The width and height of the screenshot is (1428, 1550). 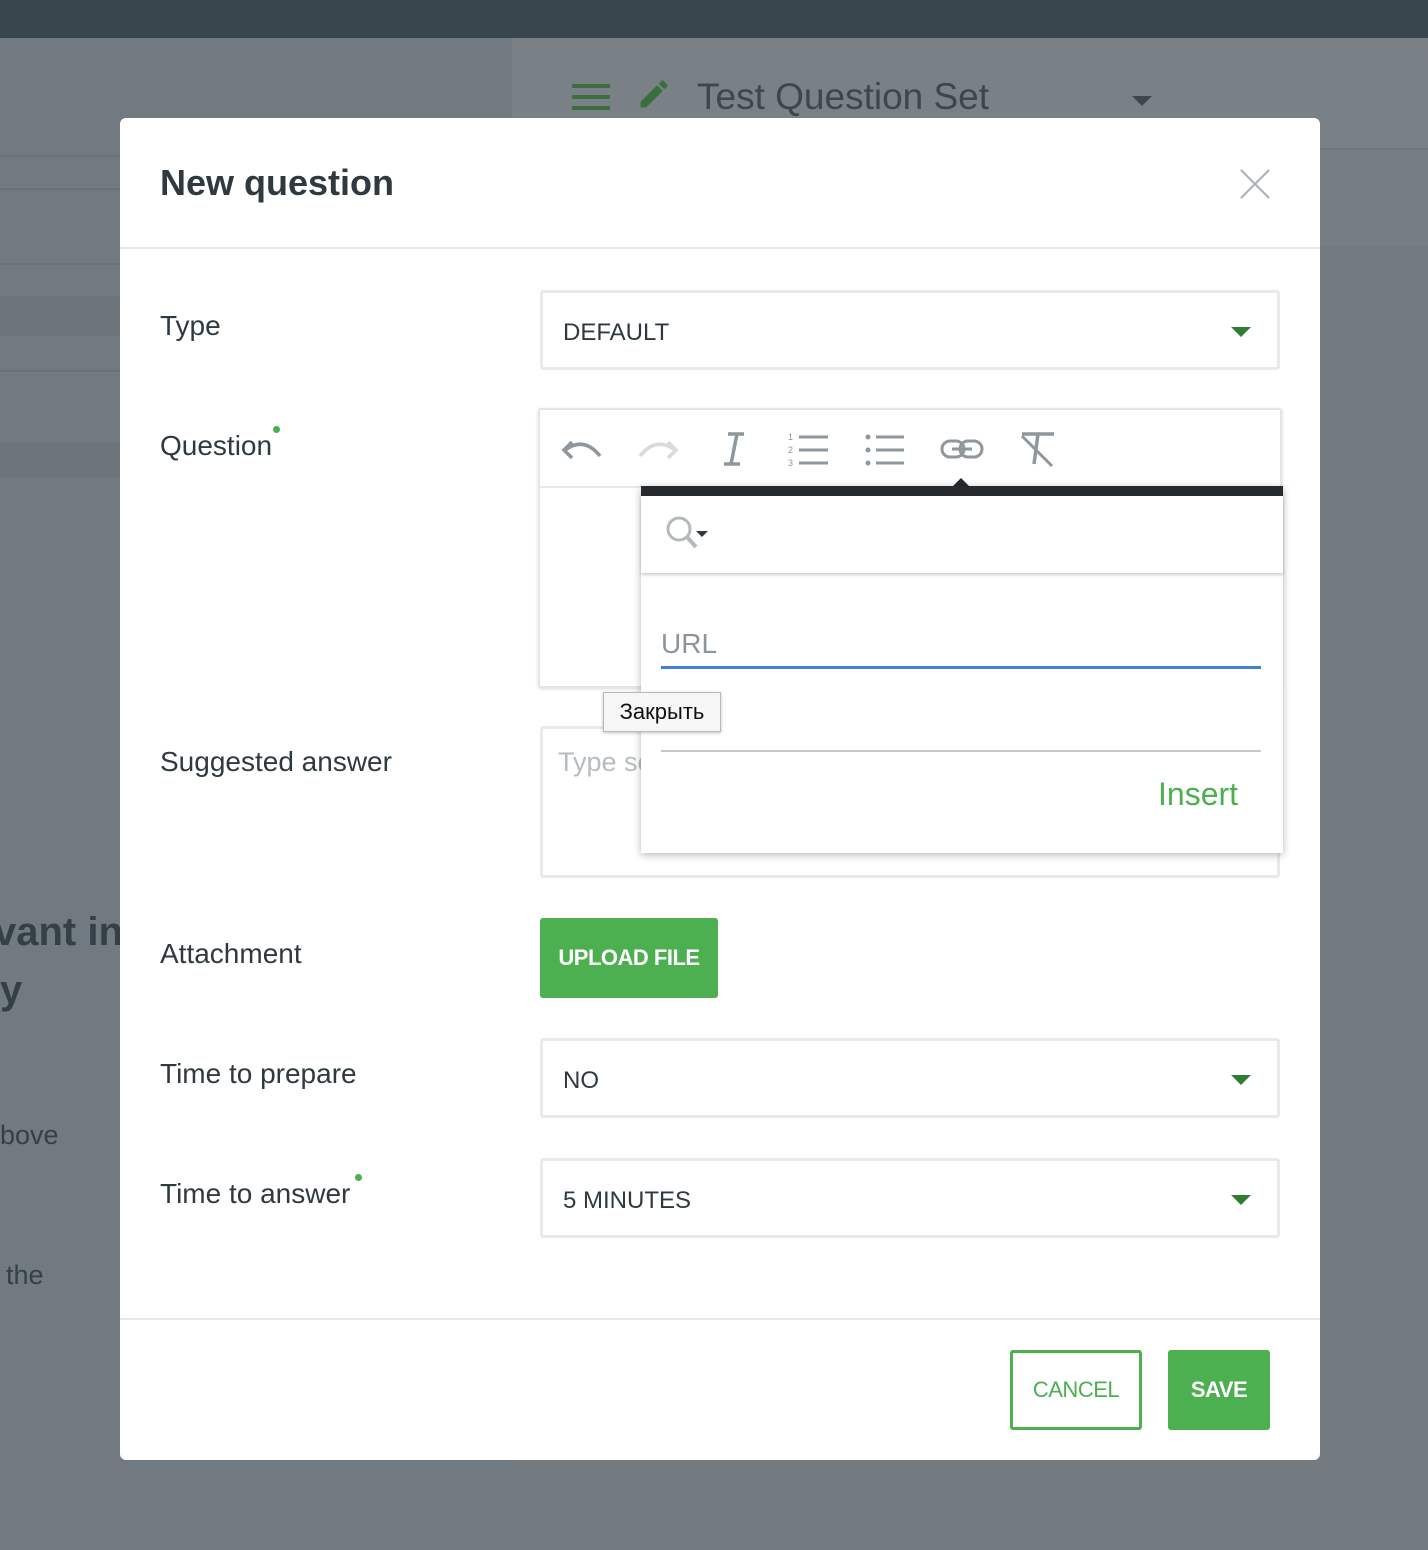 What do you see at coordinates (910, 1198) in the screenshot?
I see `time-to-answer-select: 5 MINUTES` at bounding box center [910, 1198].